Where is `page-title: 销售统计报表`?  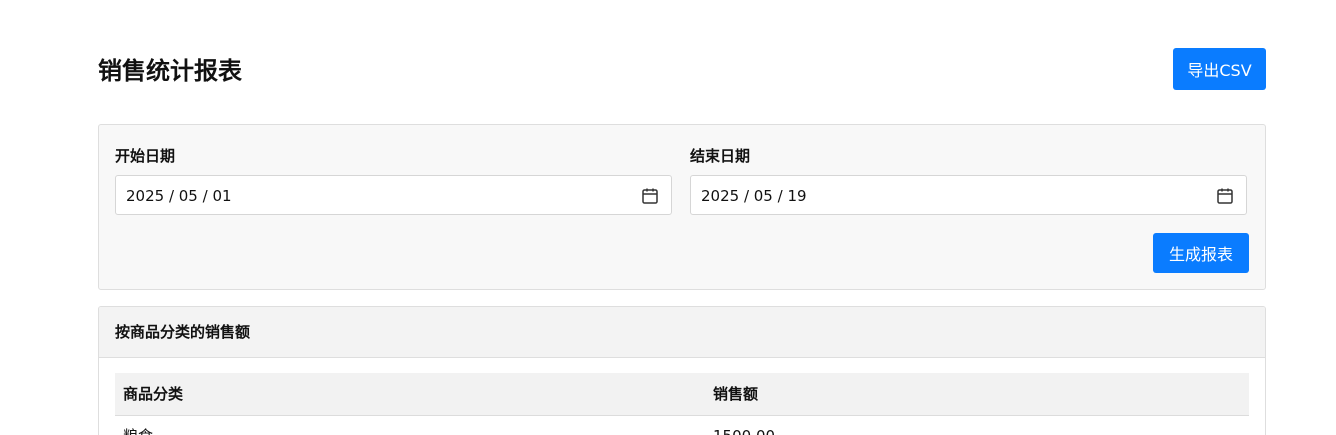
page-title: 销售统计报表 is located at coordinates (170, 71).